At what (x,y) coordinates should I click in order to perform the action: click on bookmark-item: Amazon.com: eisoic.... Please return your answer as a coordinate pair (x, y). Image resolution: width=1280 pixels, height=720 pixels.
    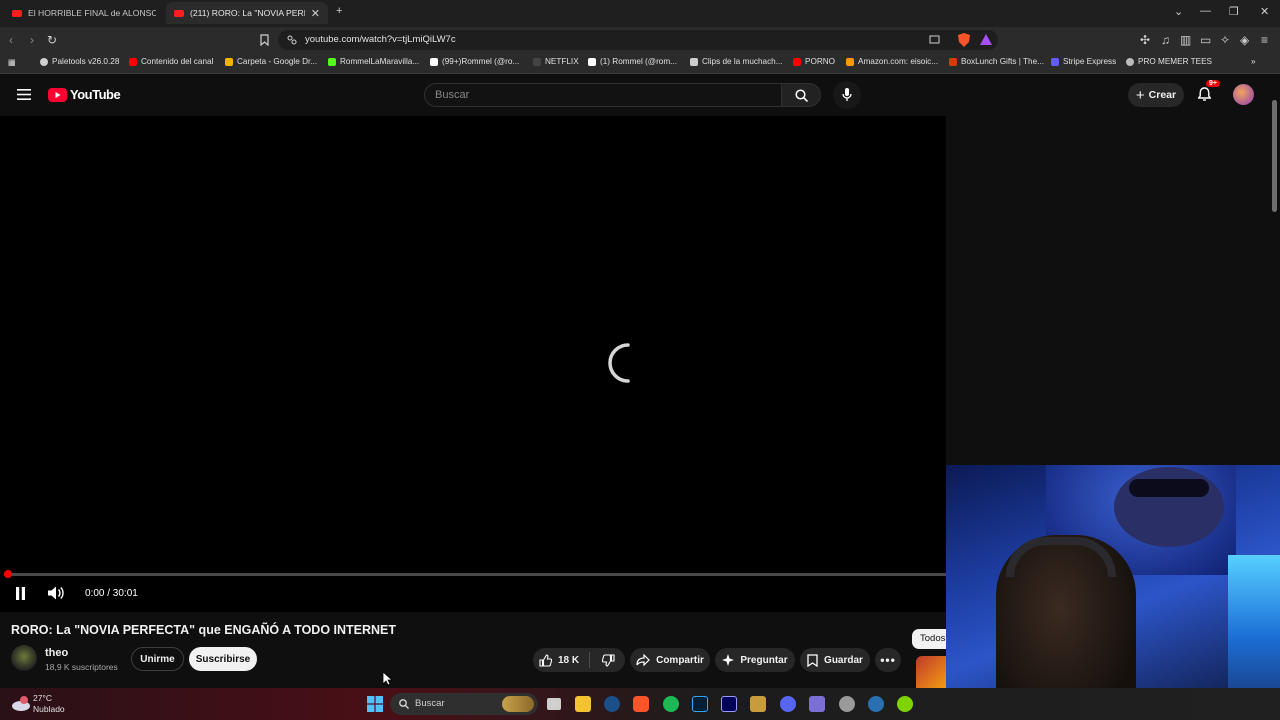
    Looking at the image, I should click on (892, 61).